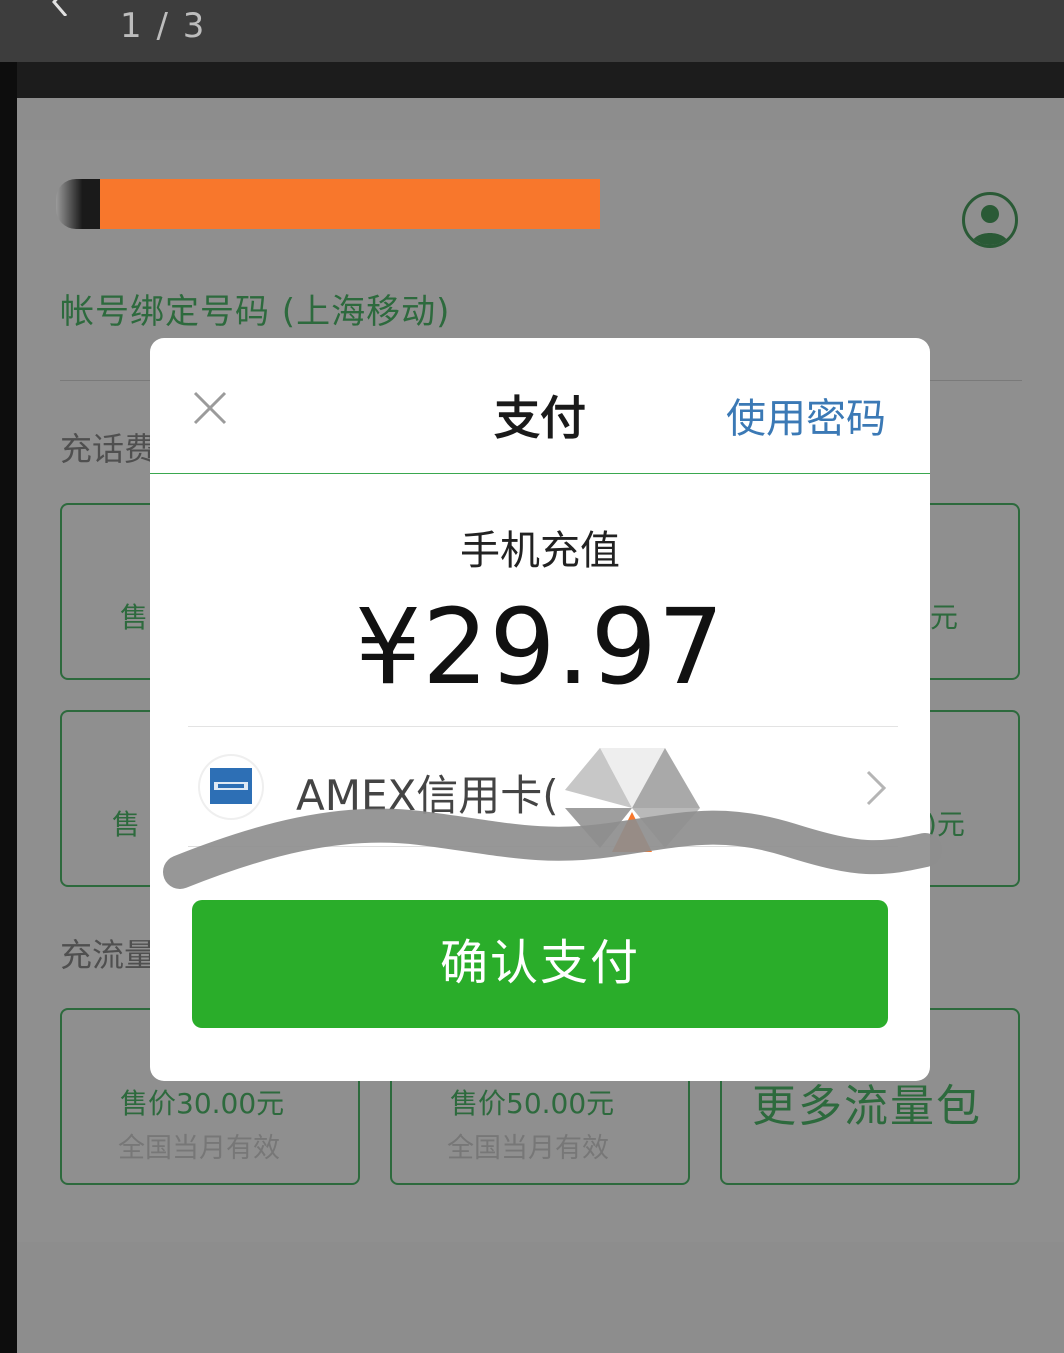 The height and width of the screenshot is (1353, 1064). Describe the element at coordinates (350, 204) in the screenshot. I see `redaction-orange-bar` at that location.